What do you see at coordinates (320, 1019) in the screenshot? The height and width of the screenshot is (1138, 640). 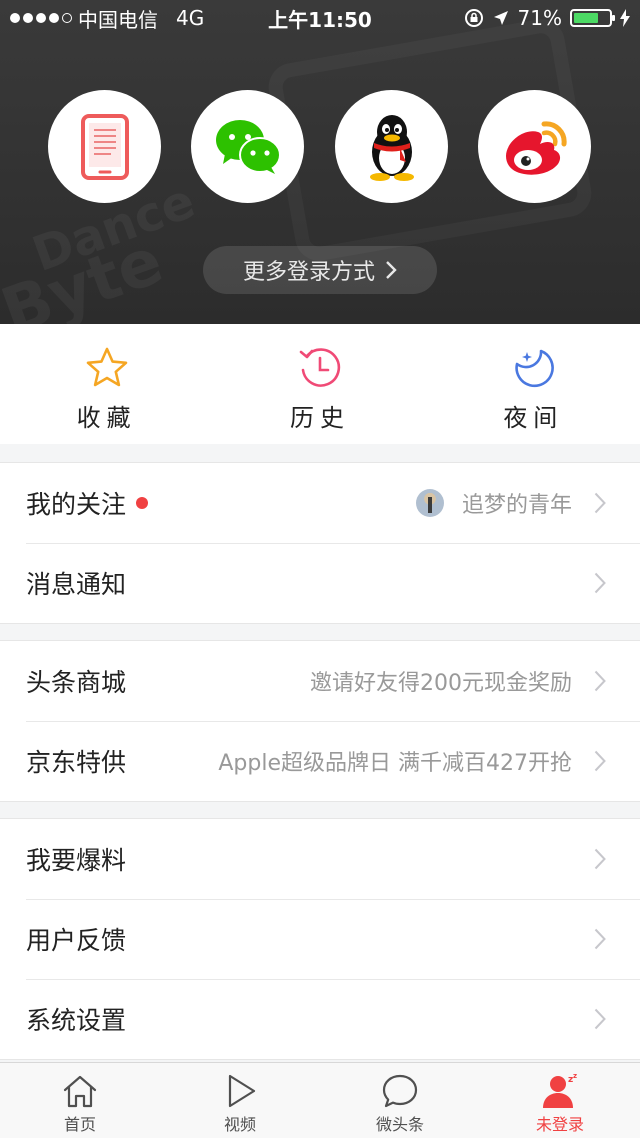 I see `settings-row: 系统设置` at bounding box center [320, 1019].